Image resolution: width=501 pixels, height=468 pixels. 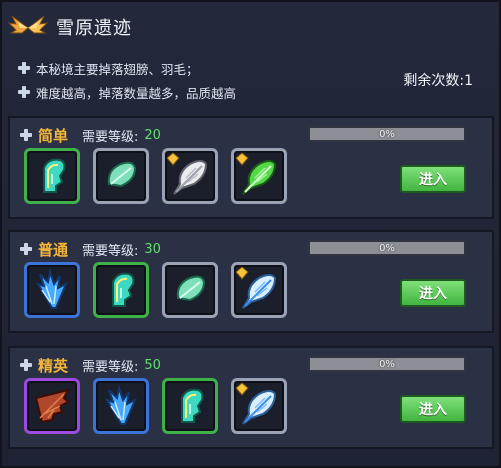 I want to click on description-text: 难度越高，掉落数量越多，品质越高, so click(x=136, y=93).